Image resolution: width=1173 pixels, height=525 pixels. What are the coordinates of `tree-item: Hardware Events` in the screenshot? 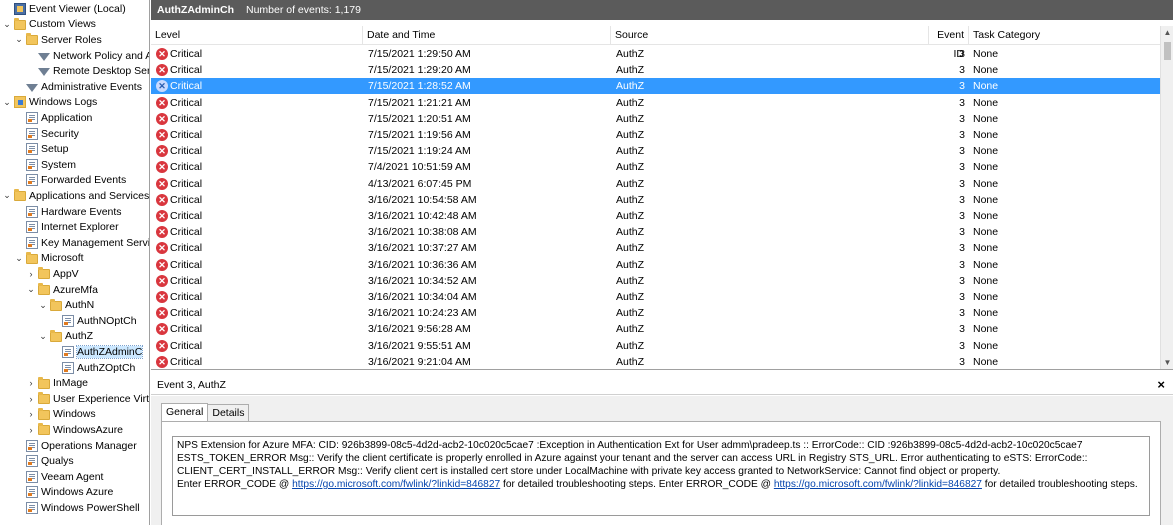 It's located at (61, 212).